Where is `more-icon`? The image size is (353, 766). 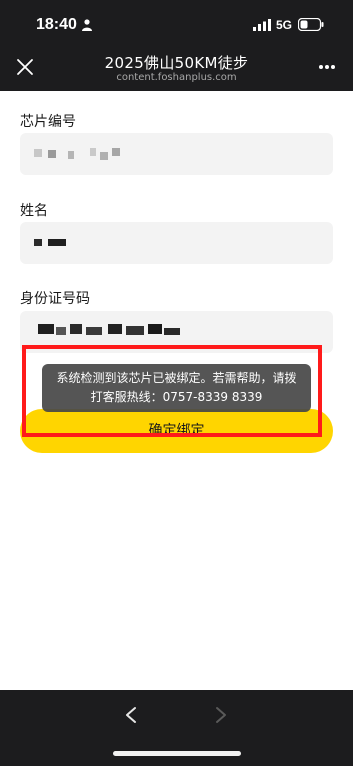 more-icon is located at coordinates (327, 67).